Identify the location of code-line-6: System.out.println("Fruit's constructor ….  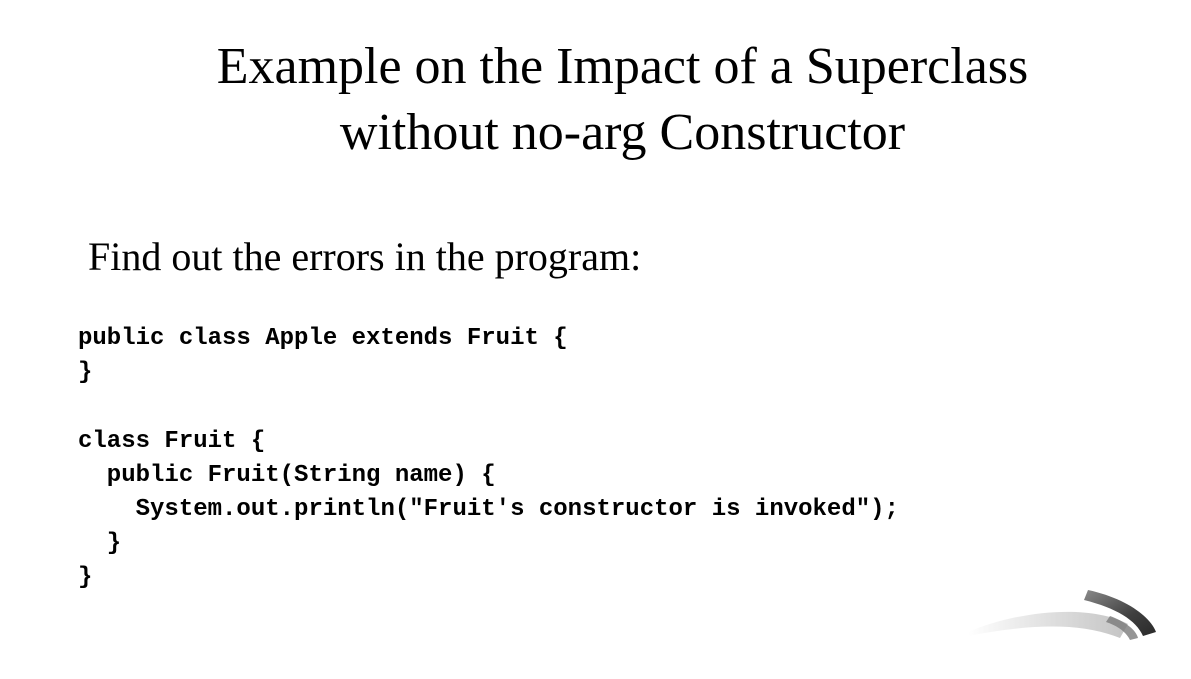
(488, 509).